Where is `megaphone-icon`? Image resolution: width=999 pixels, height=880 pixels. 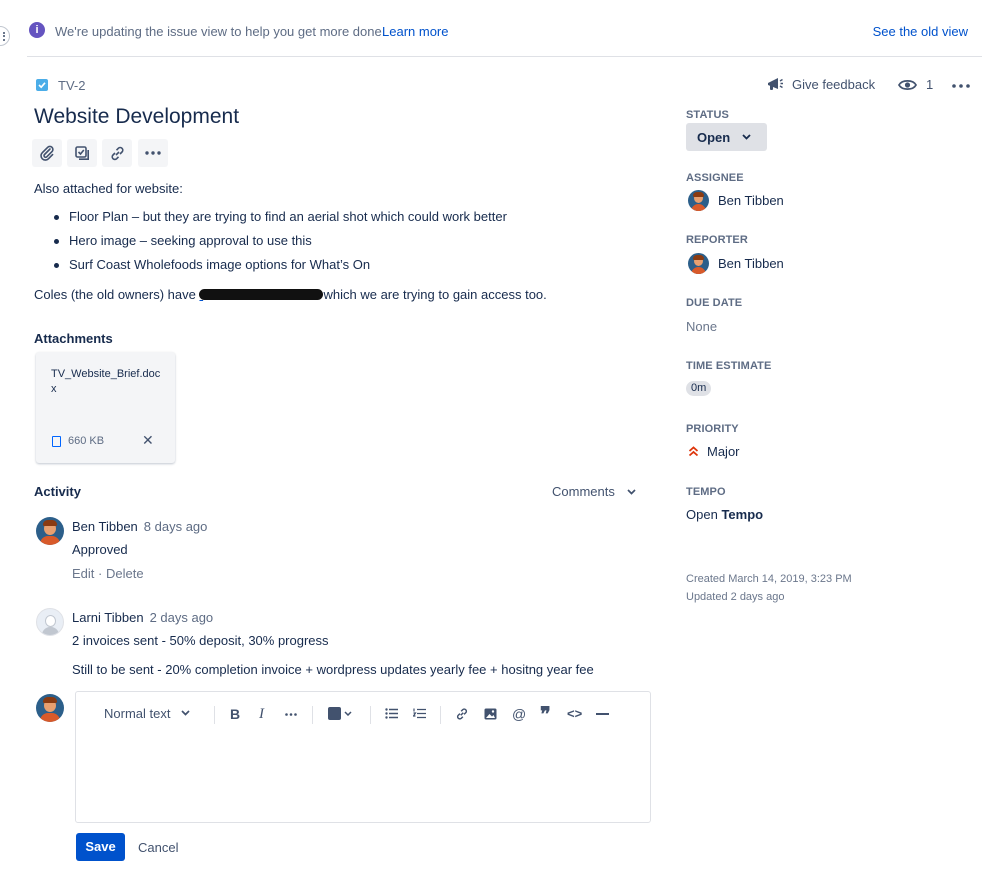
megaphone-icon is located at coordinates (775, 84).